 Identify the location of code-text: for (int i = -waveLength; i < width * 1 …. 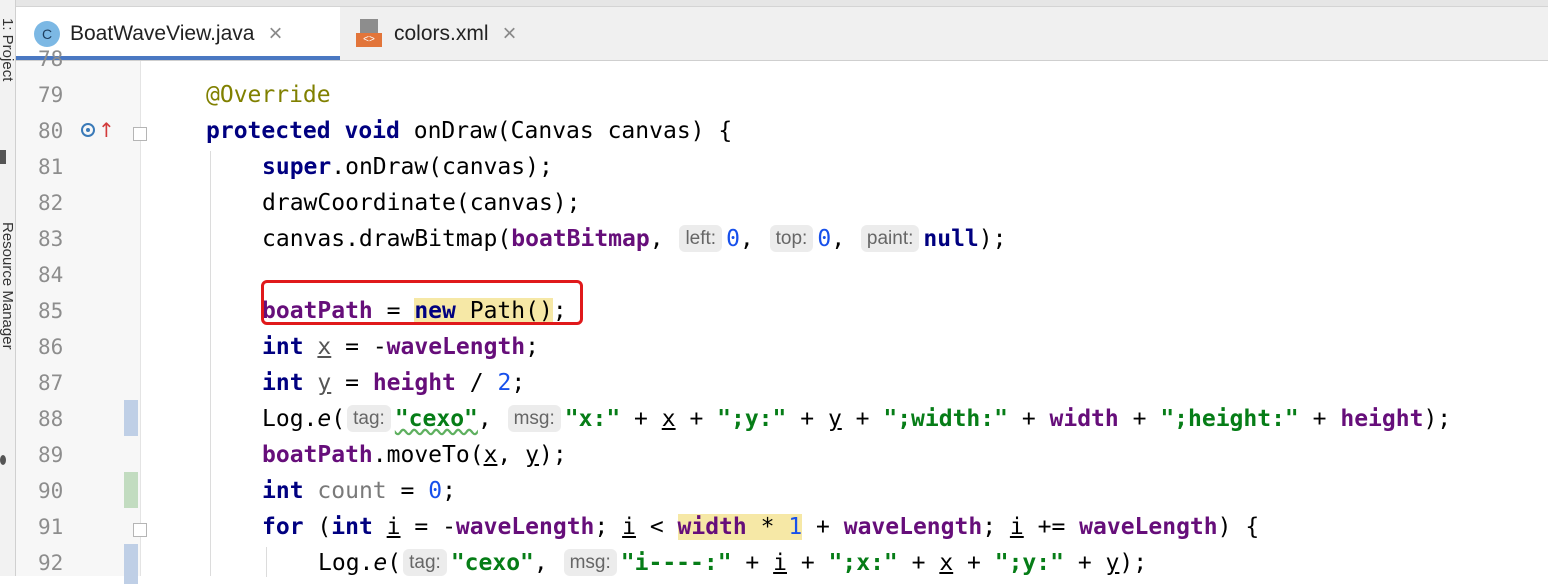
(761, 527).